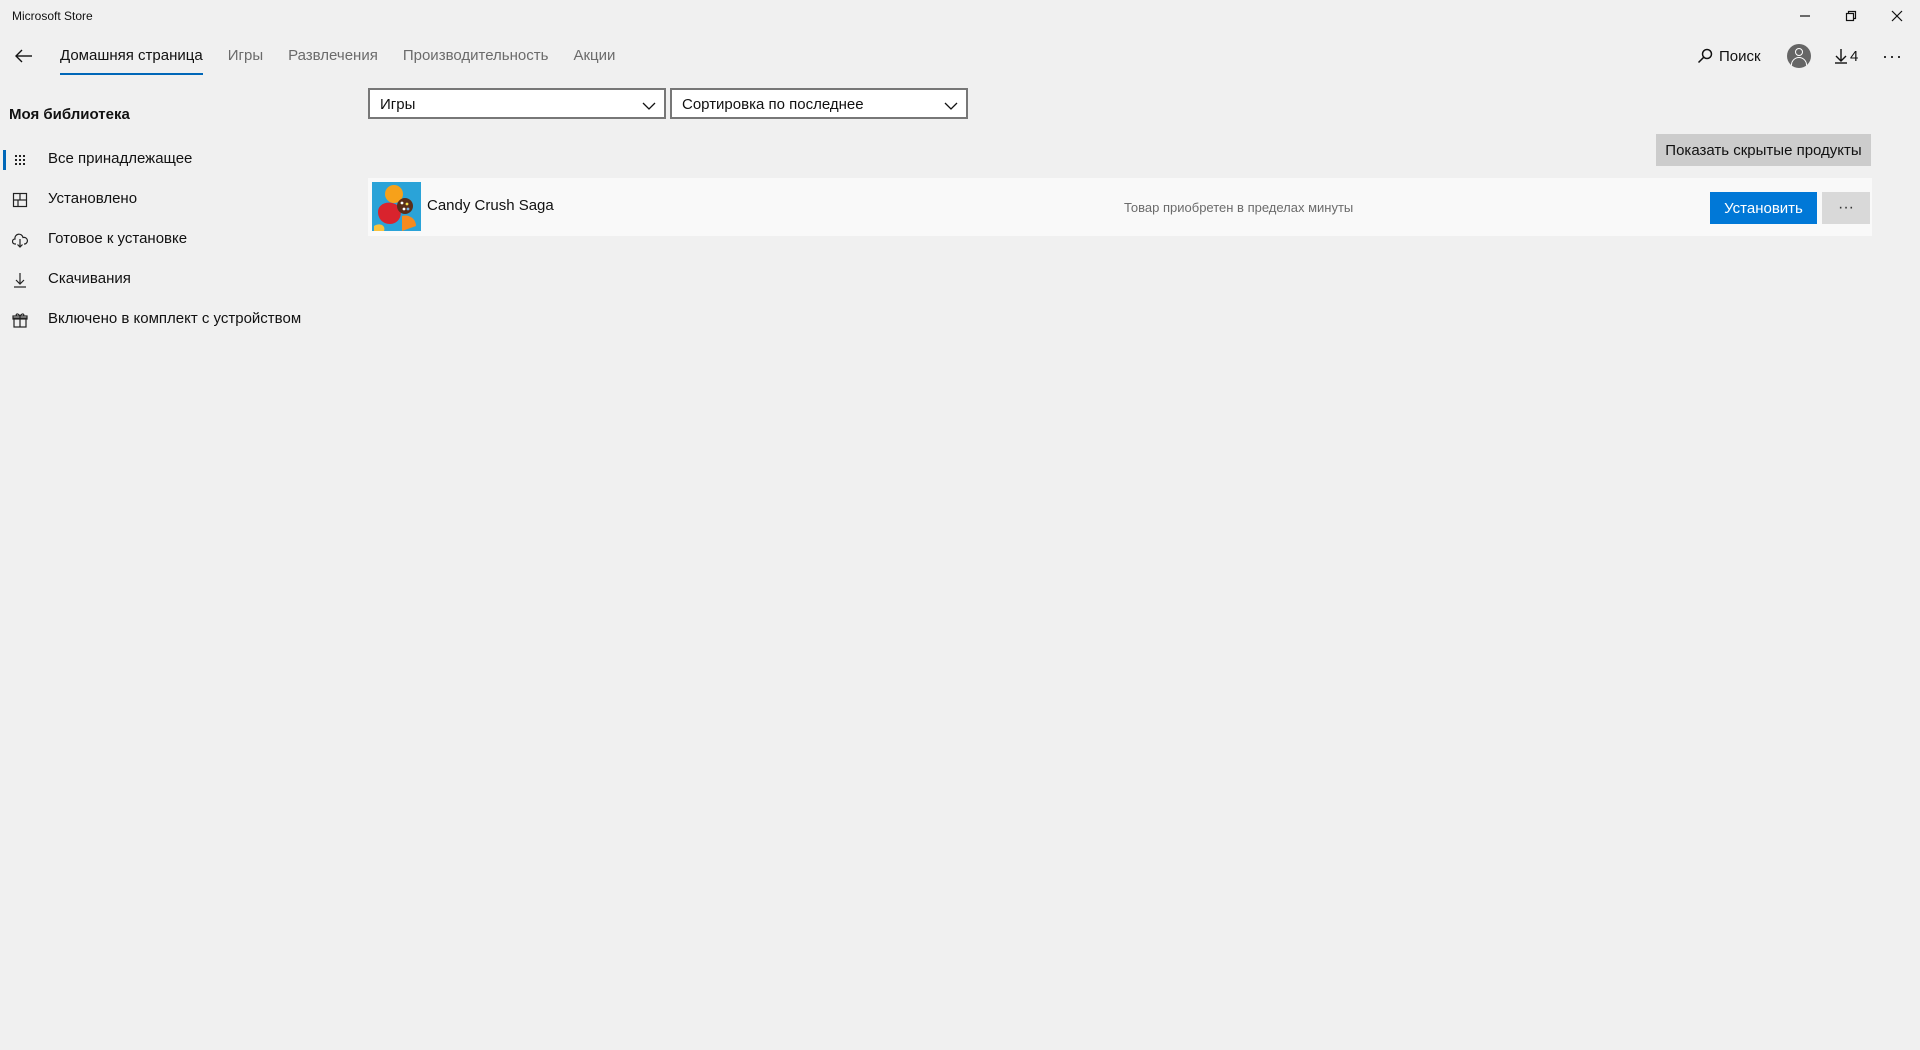  I want to click on sort-value: Сортировка по последнее, so click(773, 104).